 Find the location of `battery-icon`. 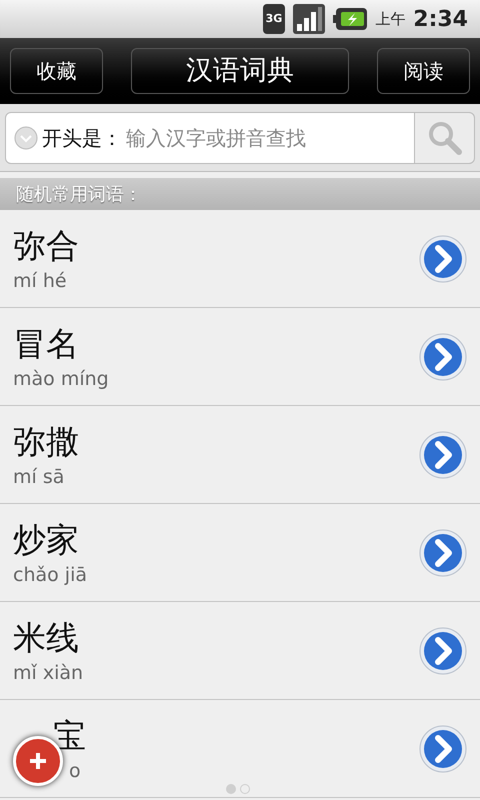

battery-icon is located at coordinates (350, 19).